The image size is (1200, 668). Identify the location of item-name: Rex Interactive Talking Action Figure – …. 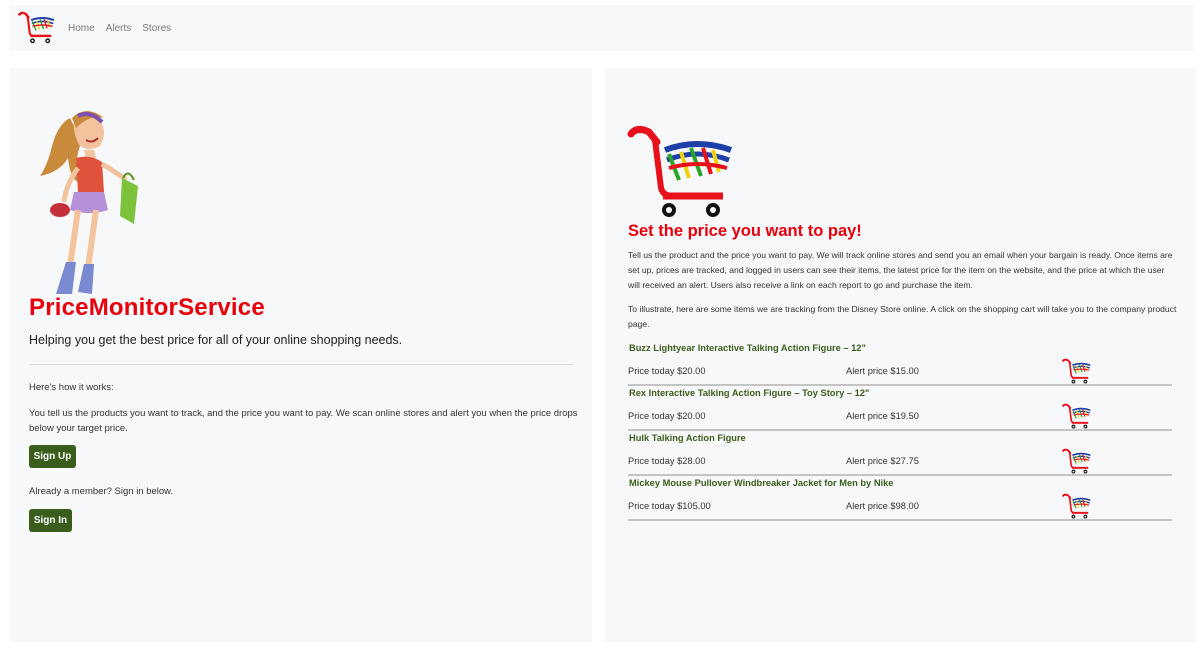
(749, 393).